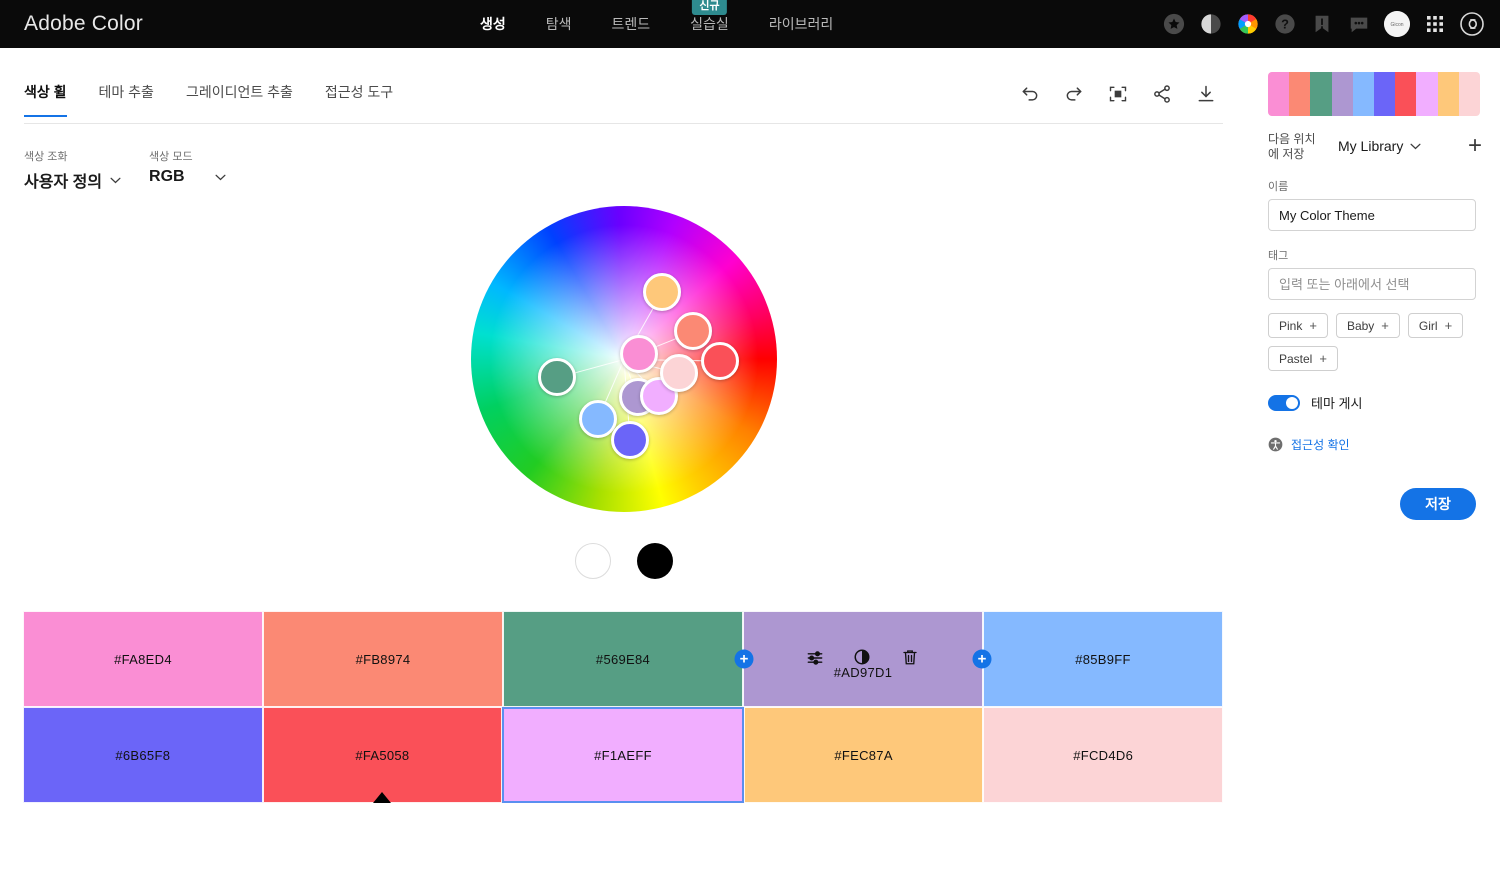 The width and height of the screenshot is (1500, 889). I want to click on wheel-controls: 색상 조화 사용자 정의 색상 모드 RGB, so click(125, 170).